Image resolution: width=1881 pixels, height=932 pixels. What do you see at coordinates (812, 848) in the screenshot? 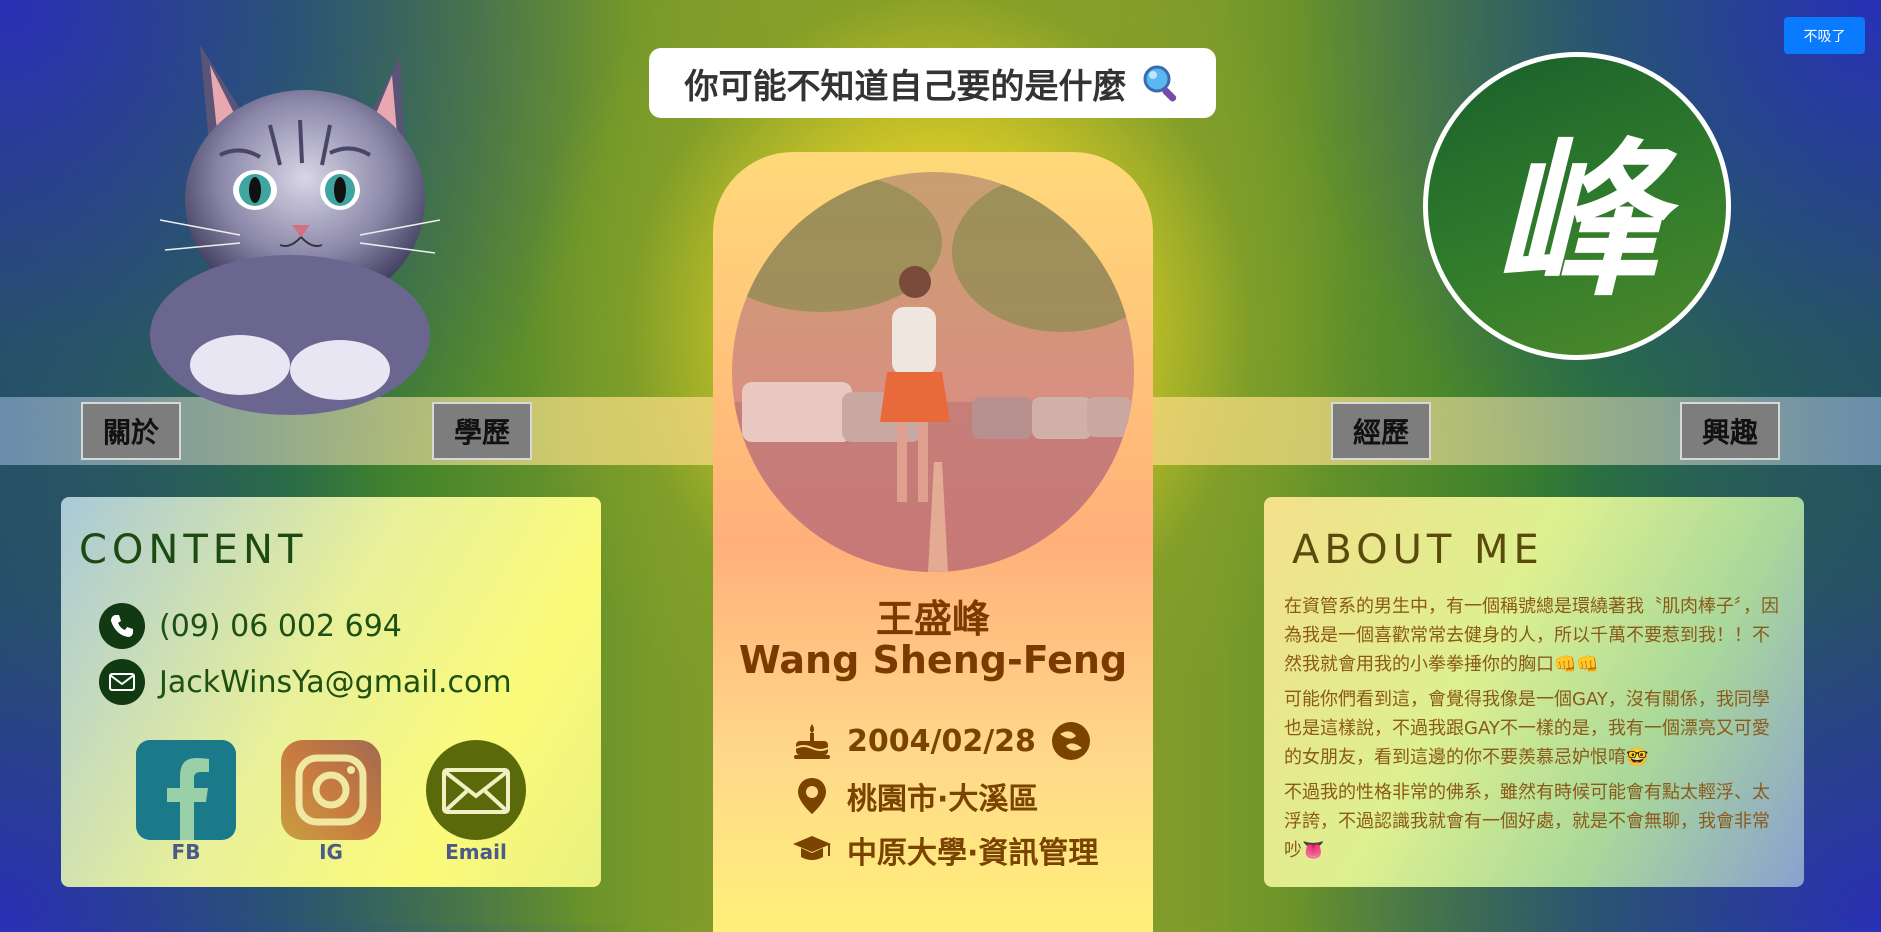
I see `graduation-cap-icon` at bounding box center [812, 848].